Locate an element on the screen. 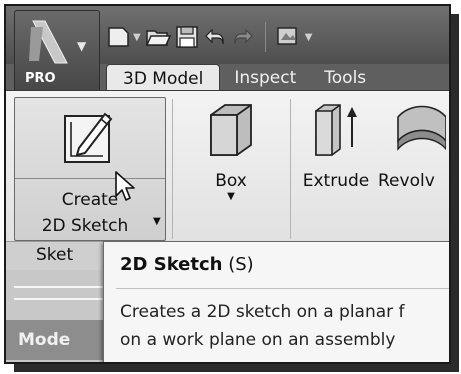 The image size is (461, 374). extrude-label: Extrude is located at coordinates (336, 181).